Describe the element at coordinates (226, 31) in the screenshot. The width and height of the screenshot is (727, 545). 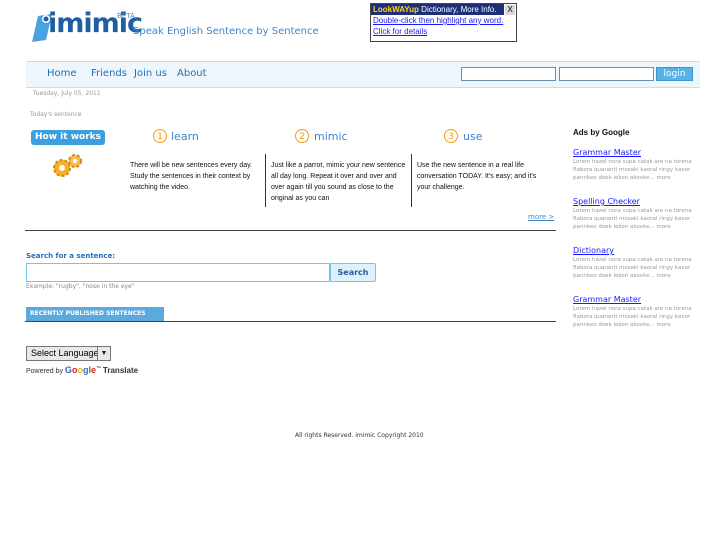
I see `tagline: Speak English Sentence by Sentence` at that location.